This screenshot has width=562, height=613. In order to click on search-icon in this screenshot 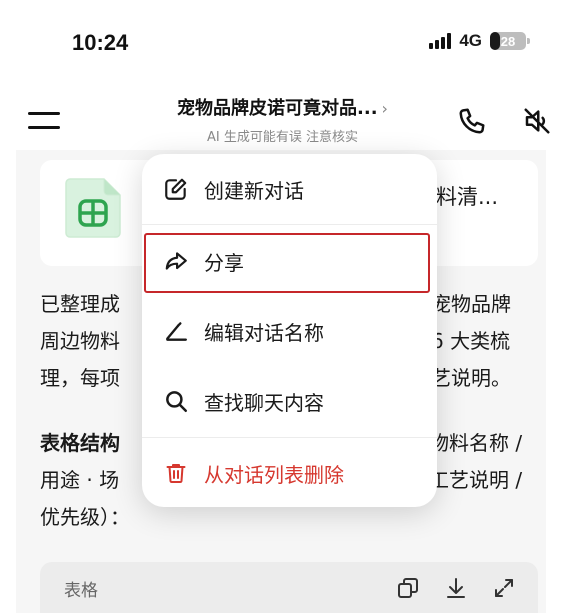, I will do `click(176, 401)`.